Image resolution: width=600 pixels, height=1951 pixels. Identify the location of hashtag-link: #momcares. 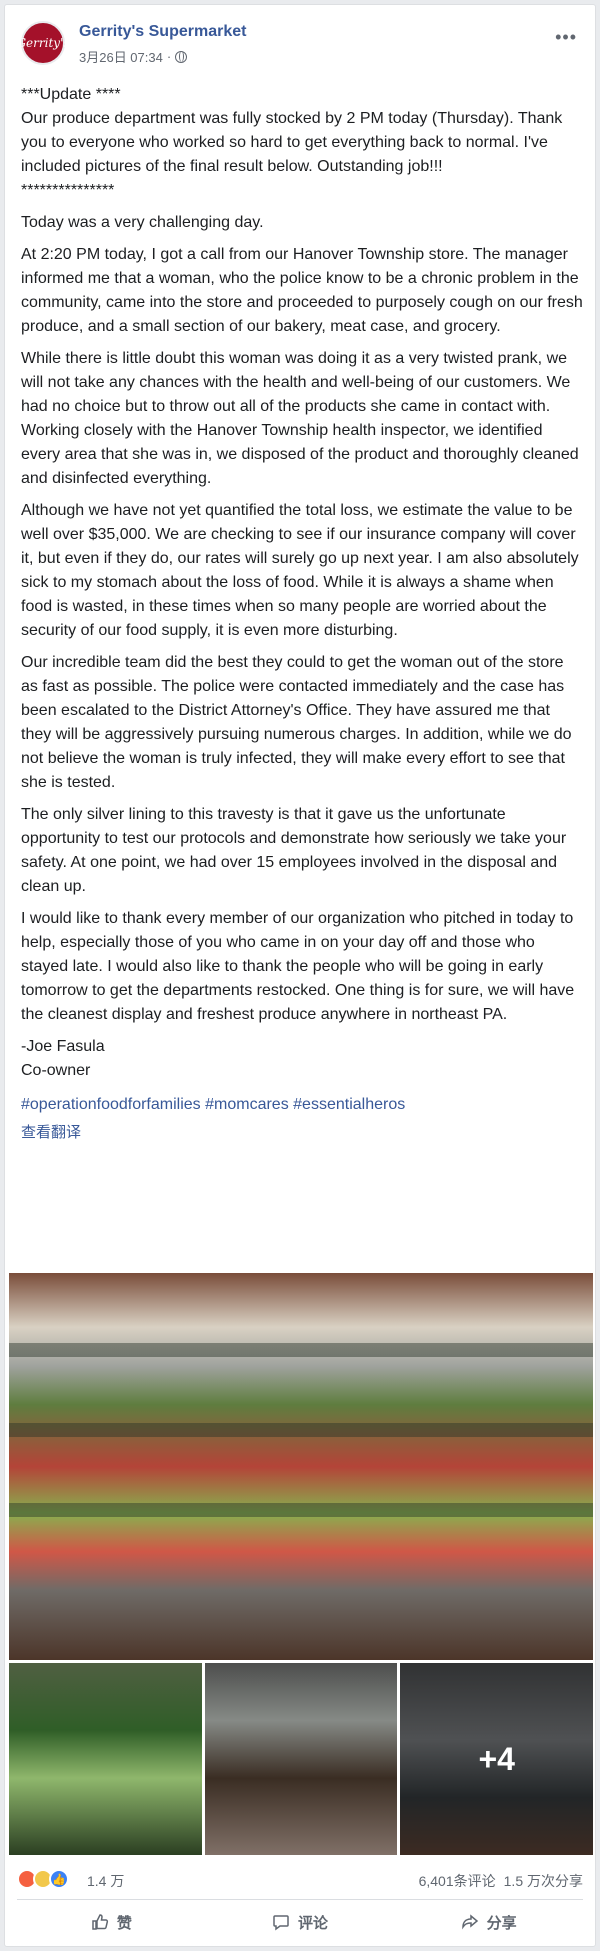
(247, 1104).